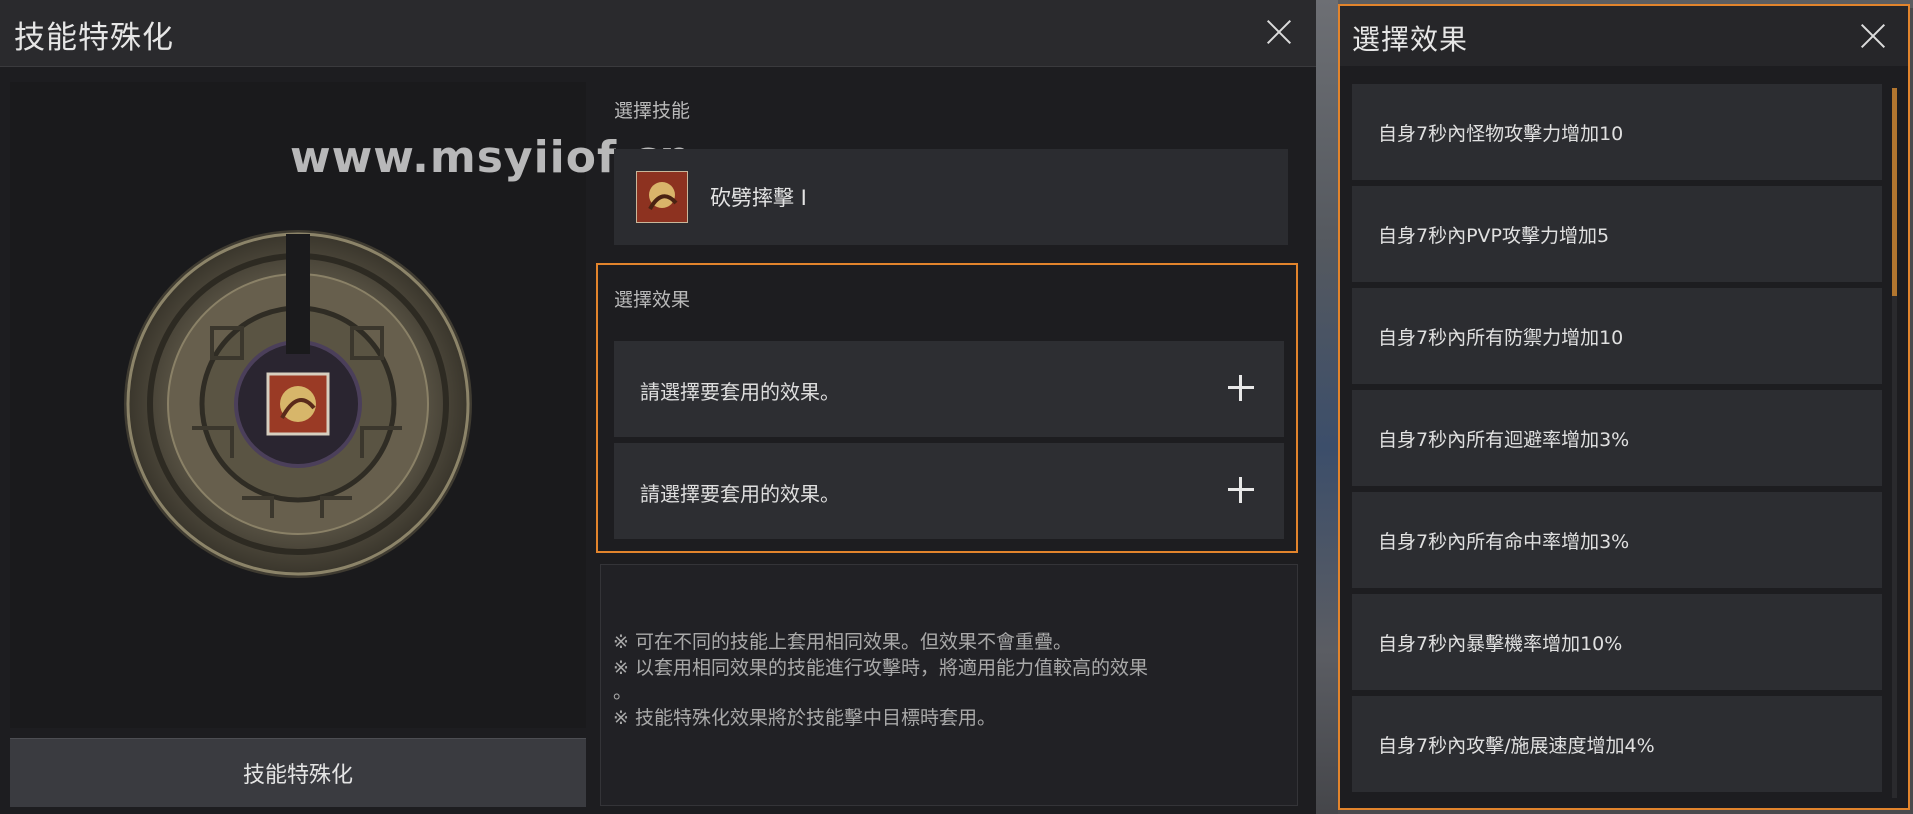 The image size is (1913, 814). I want to click on effect-option-label: 自身7秒內攻擊/施展速度增加4%, so click(1516, 746).